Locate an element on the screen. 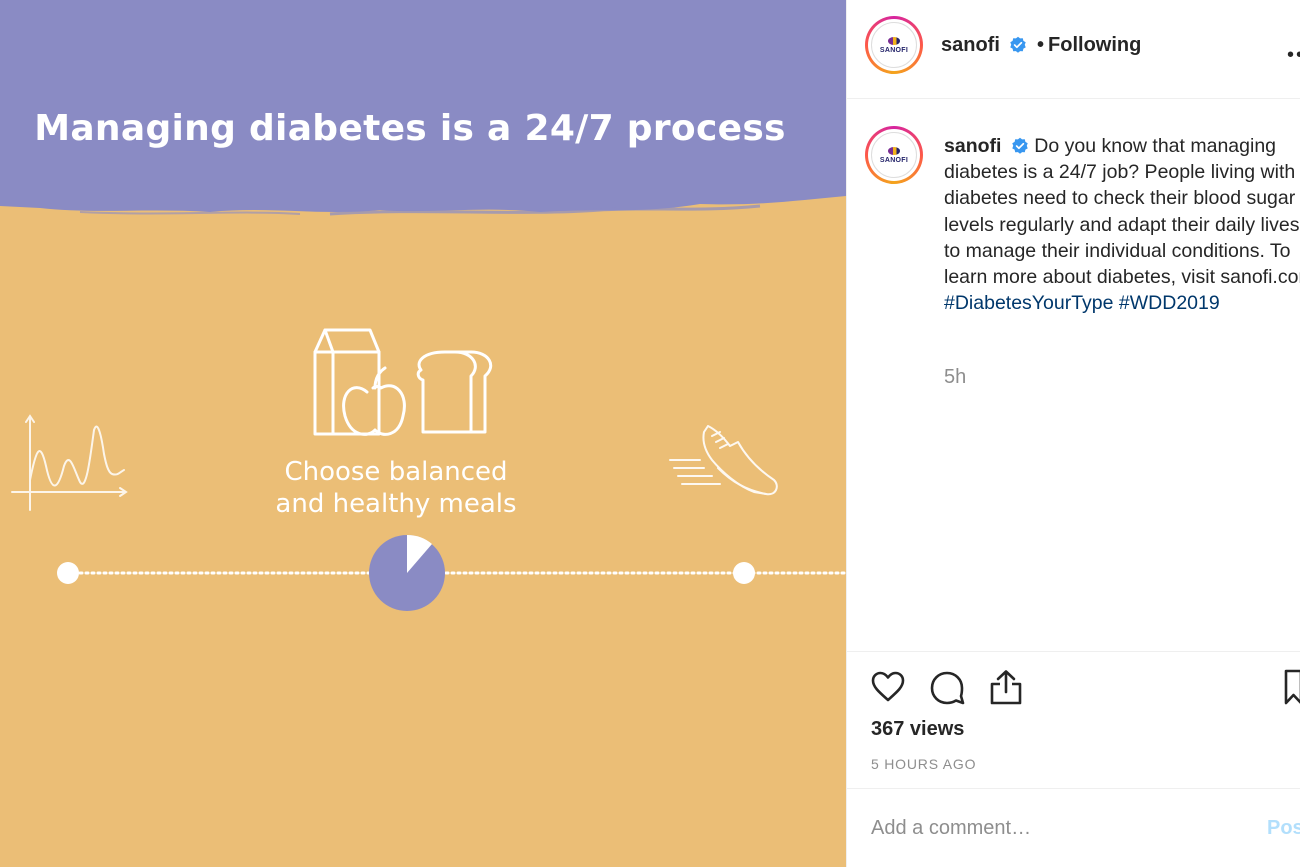 This screenshot has width=1300, height=867. food-icon is located at coordinates (400, 384).